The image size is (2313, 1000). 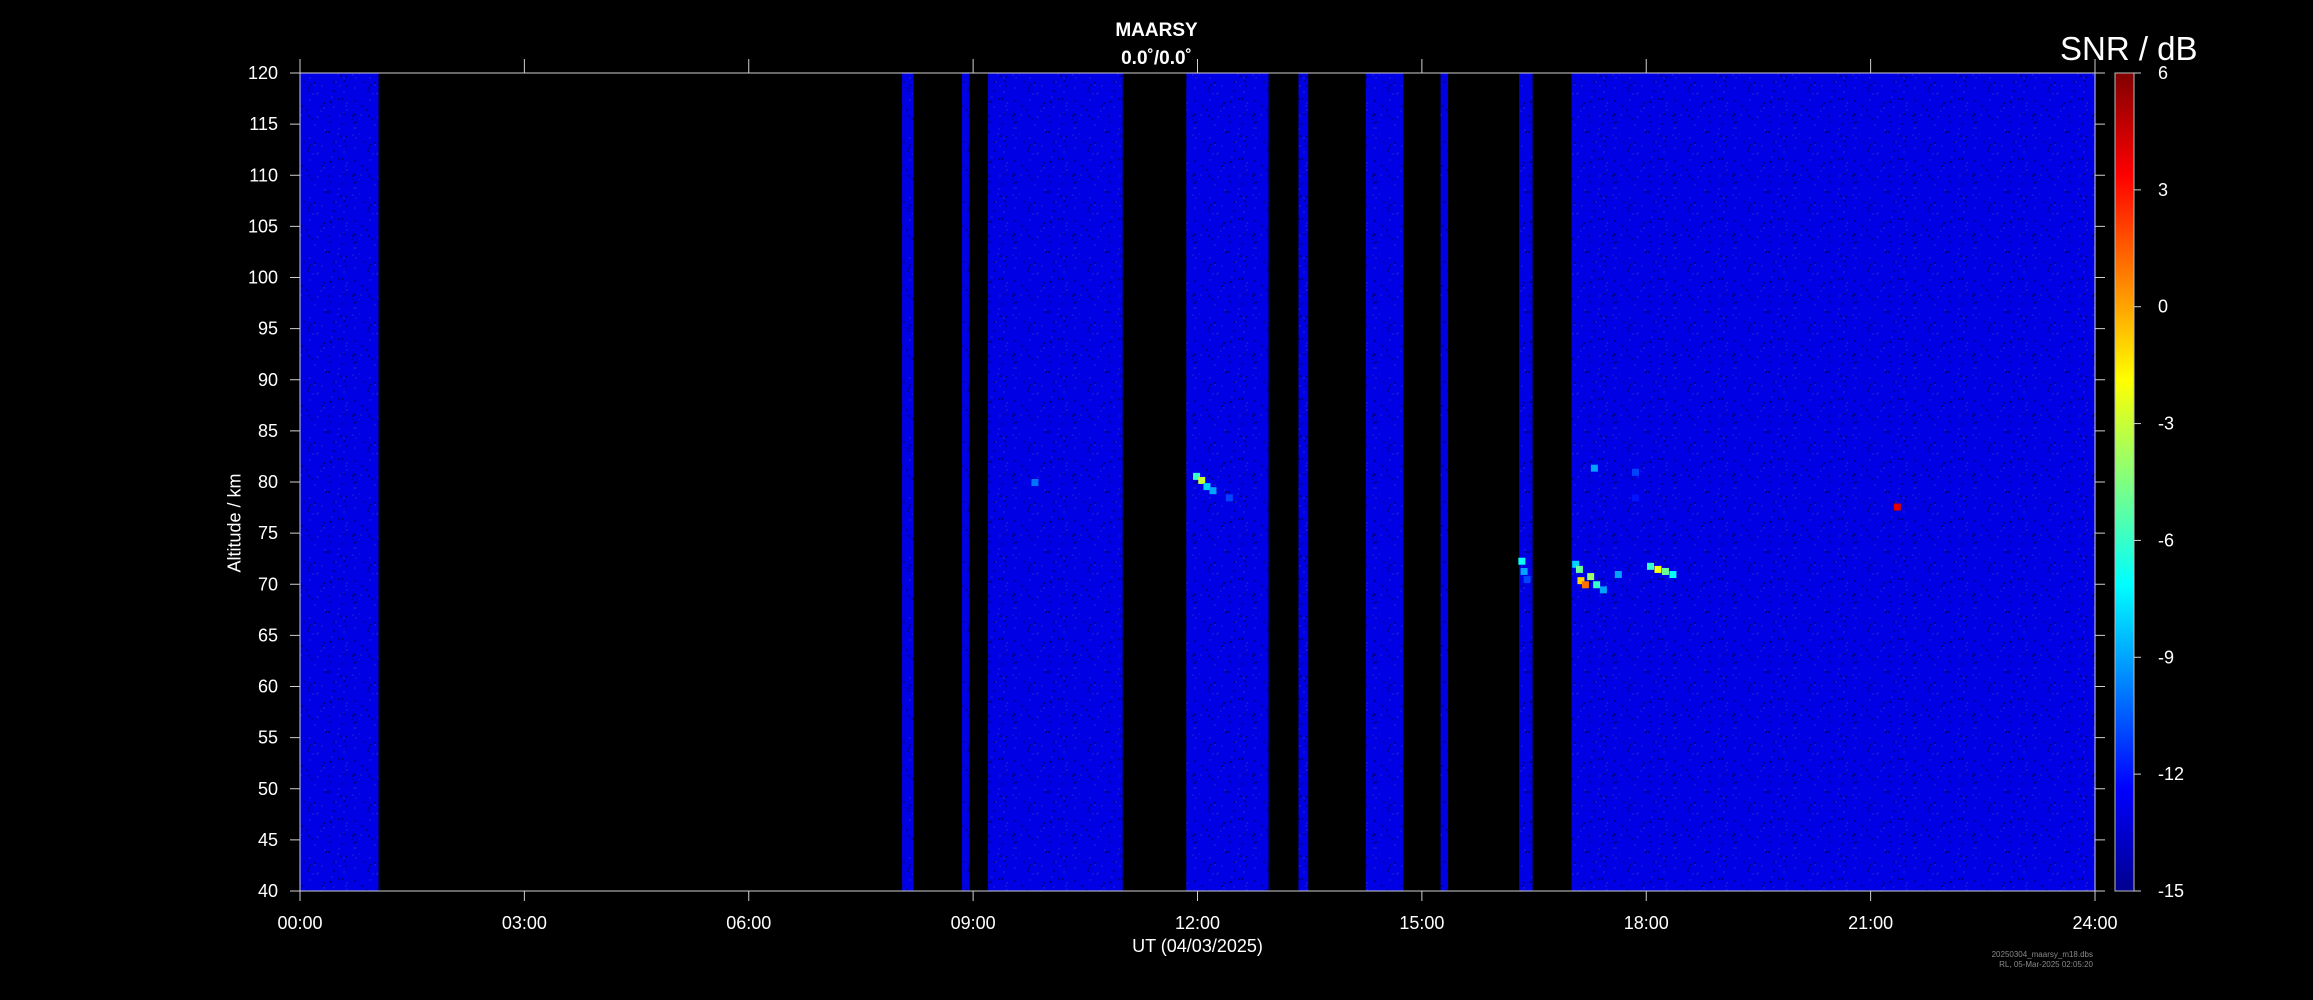 What do you see at coordinates (268, 840) in the screenshot?
I see `y-tick-label: 45` at bounding box center [268, 840].